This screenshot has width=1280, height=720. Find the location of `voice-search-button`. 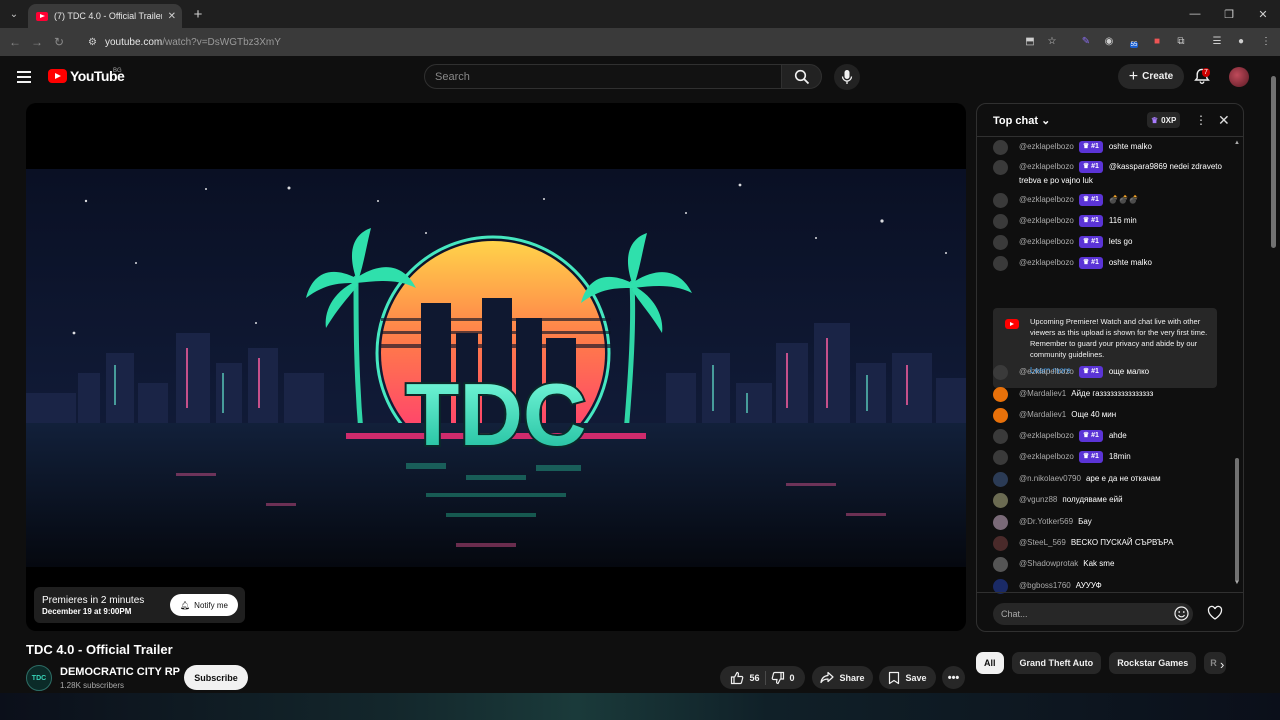

voice-search-button is located at coordinates (847, 77).